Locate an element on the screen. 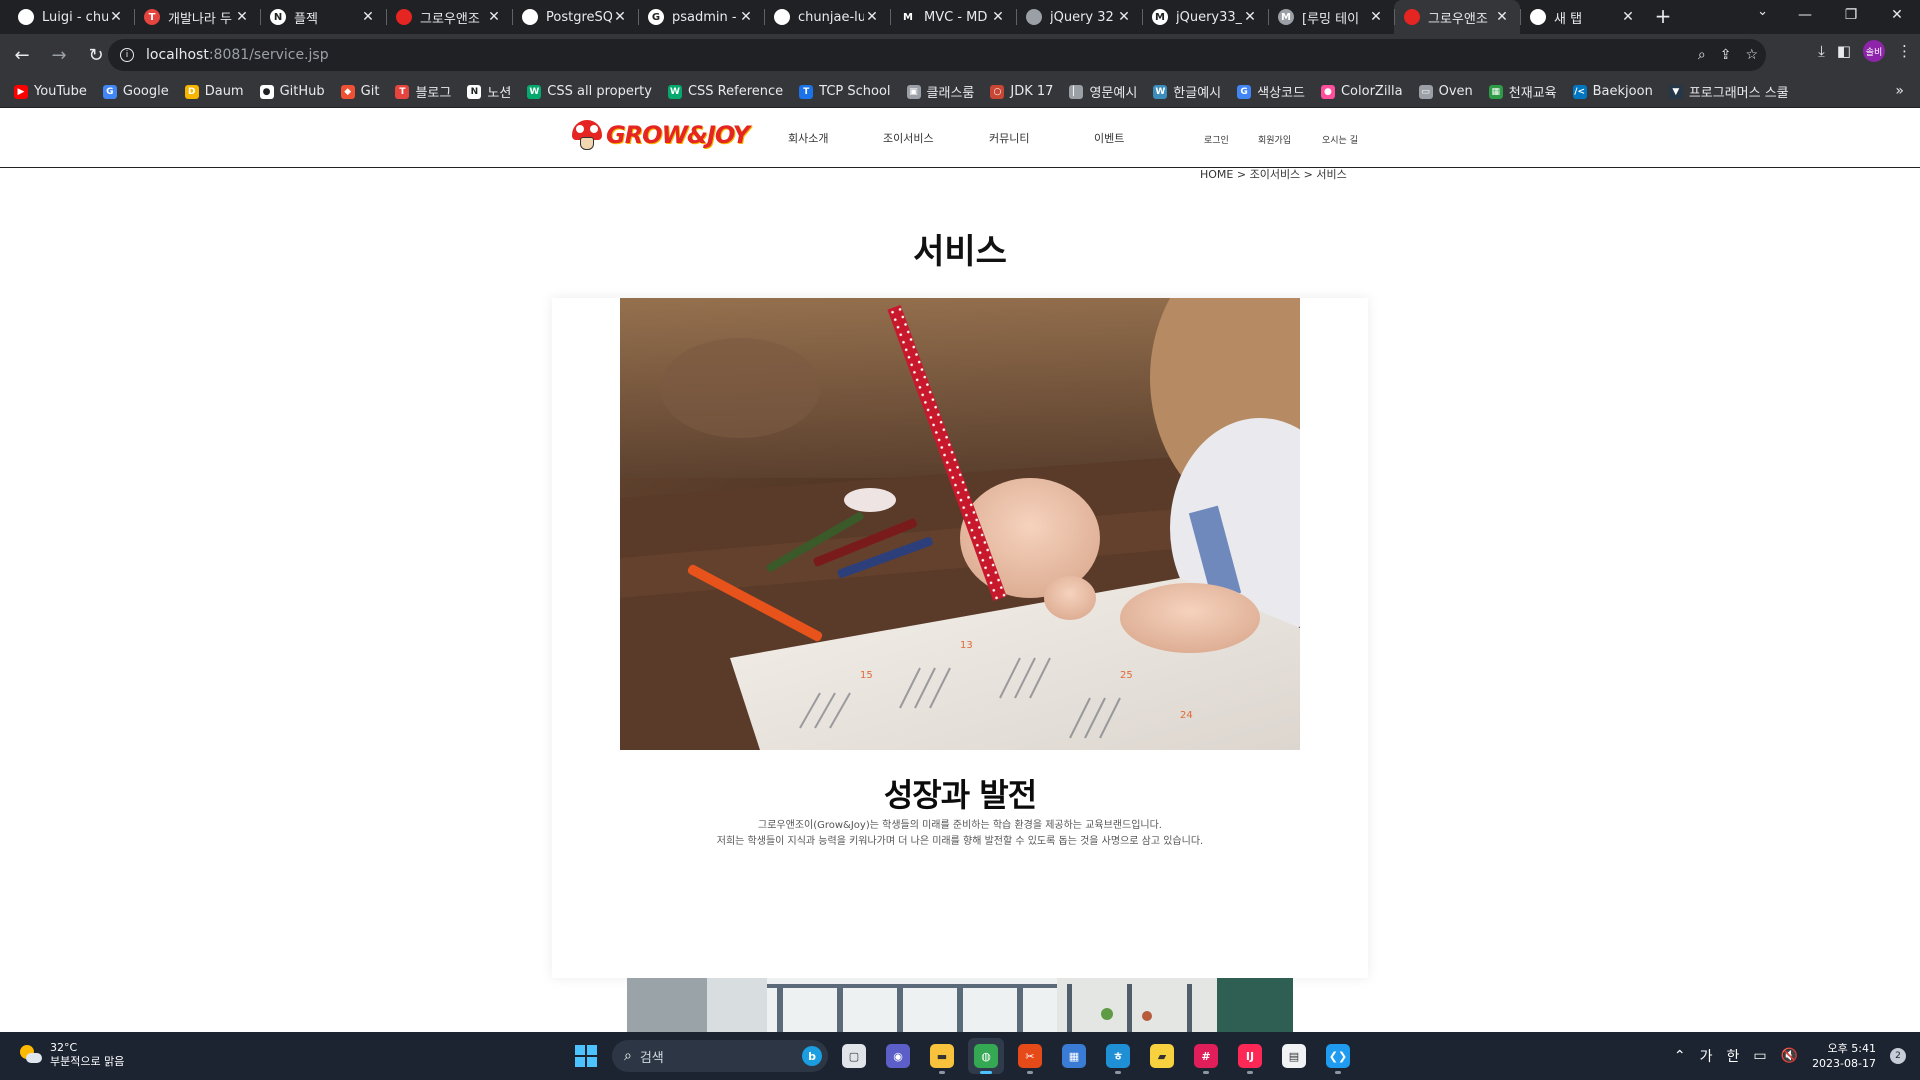 The image size is (1920, 1080). zoom-search-icon: ⌕ is located at coordinates (1702, 55).